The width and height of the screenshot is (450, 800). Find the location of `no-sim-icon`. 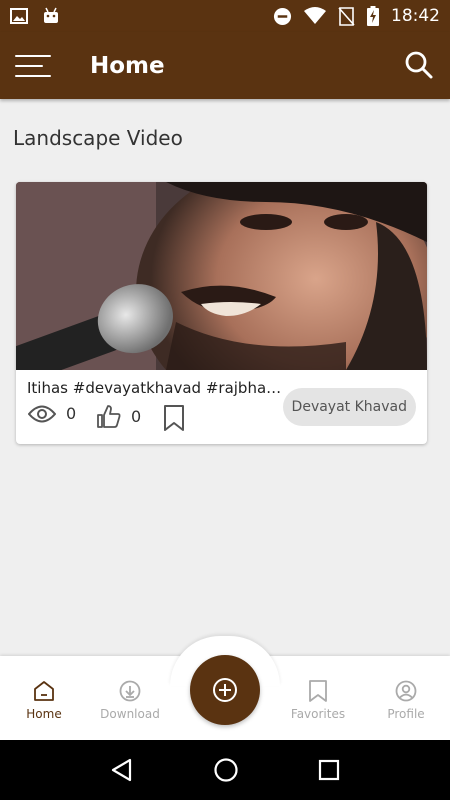

no-sim-icon is located at coordinates (346, 16).